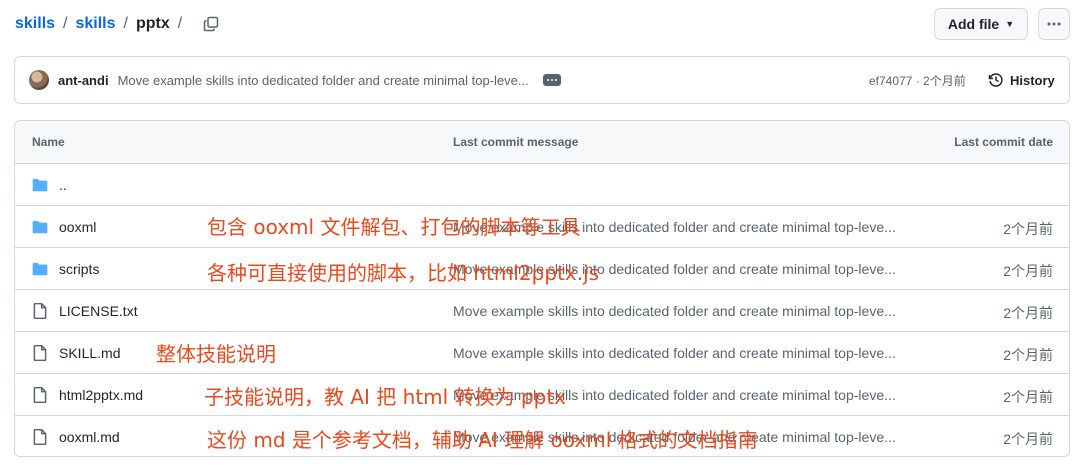 The height and width of the screenshot is (466, 1080). What do you see at coordinates (101, 395) in the screenshot?
I see `file-name-link: html2pptx.md` at bounding box center [101, 395].